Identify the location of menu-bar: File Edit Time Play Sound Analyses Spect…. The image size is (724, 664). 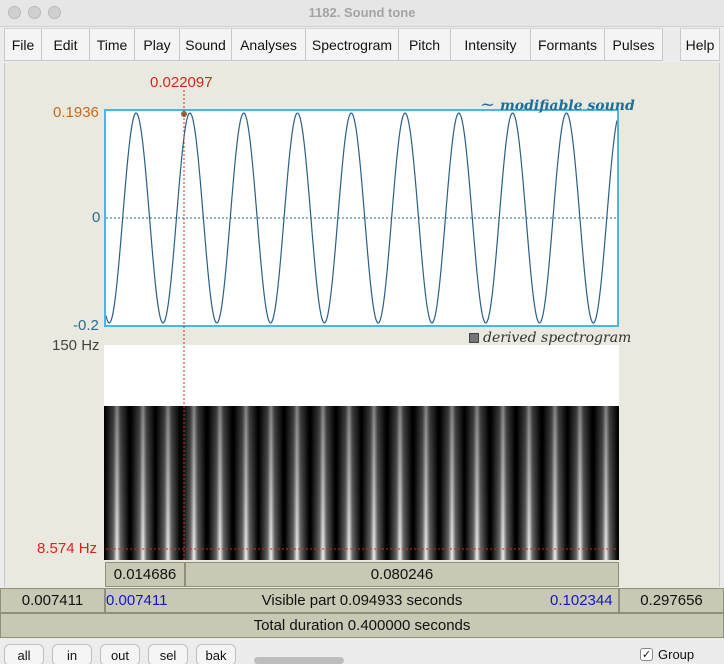
(362, 45).